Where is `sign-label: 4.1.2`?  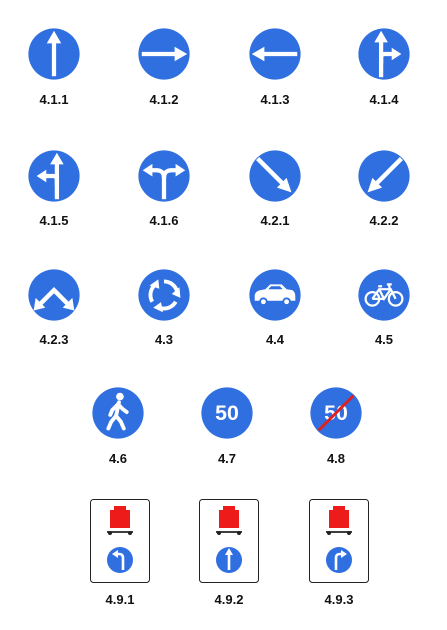 sign-label: 4.1.2 is located at coordinates (164, 99).